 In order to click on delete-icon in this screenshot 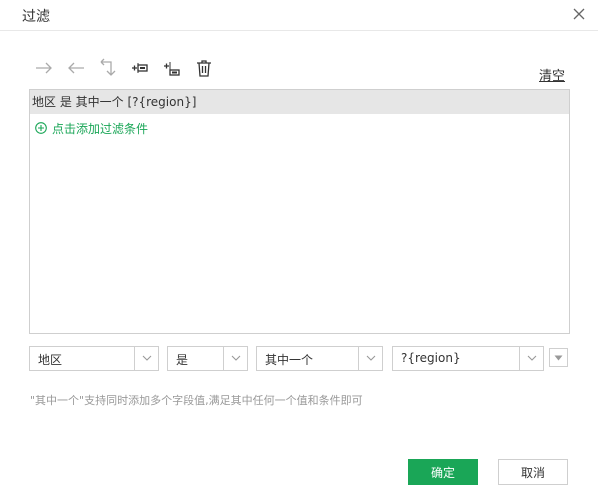, I will do `click(204, 68)`.